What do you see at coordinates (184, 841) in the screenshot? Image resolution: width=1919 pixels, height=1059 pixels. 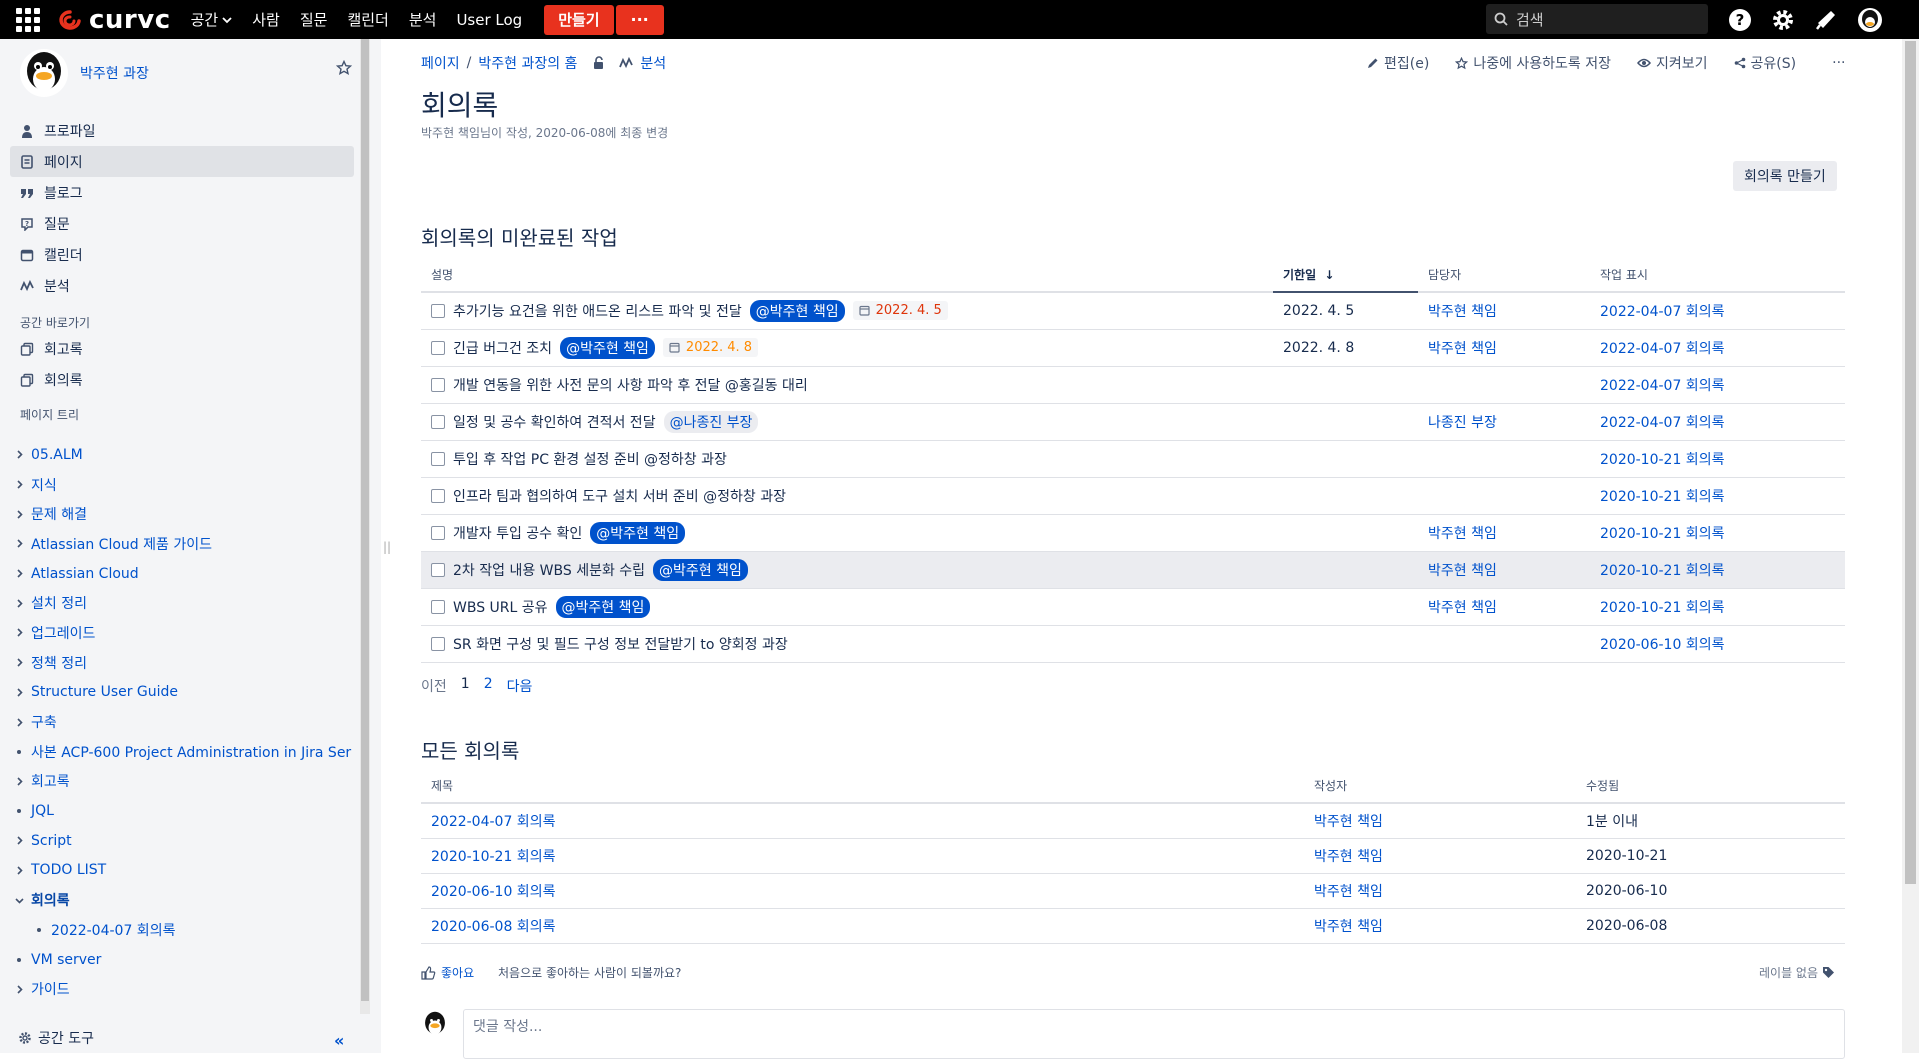 I see `tree-item: Script` at bounding box center [184, 841].